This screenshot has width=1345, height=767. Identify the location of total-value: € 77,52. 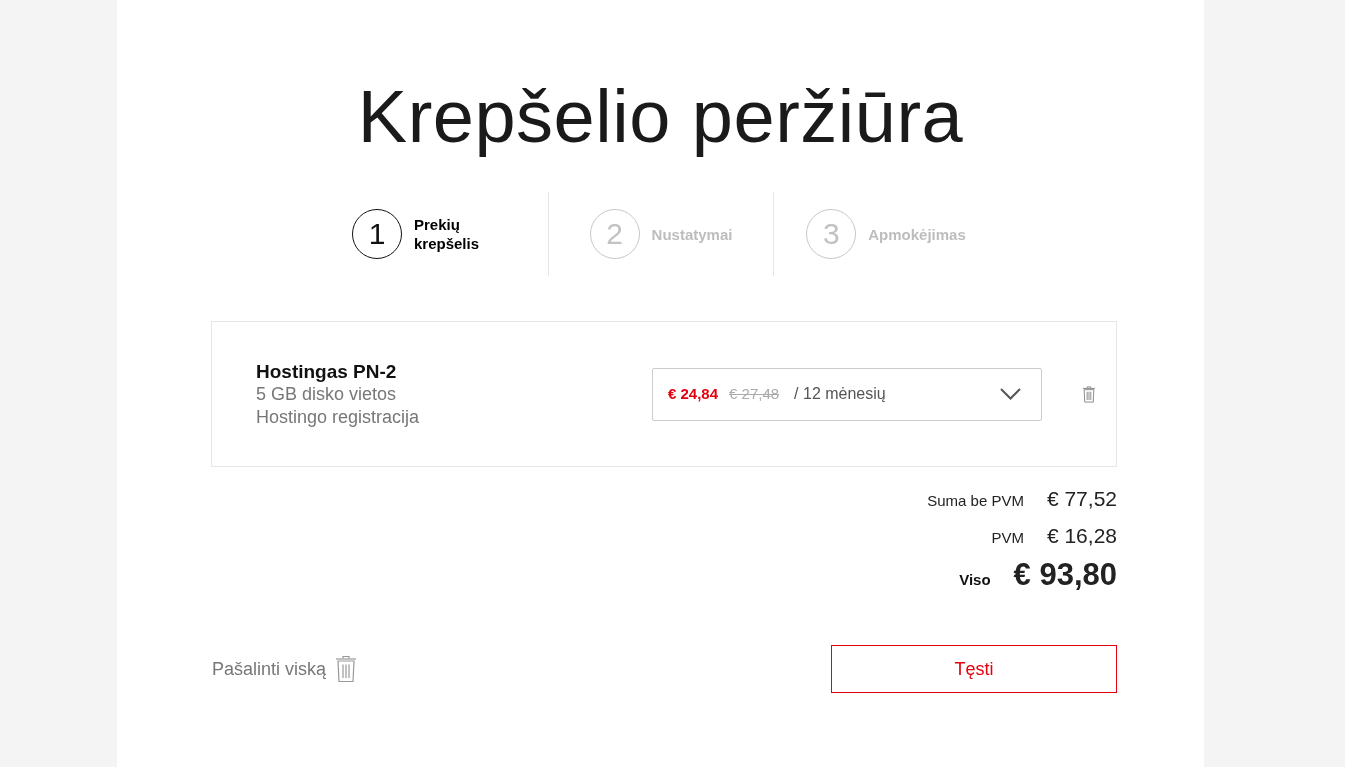
(1081, 499).